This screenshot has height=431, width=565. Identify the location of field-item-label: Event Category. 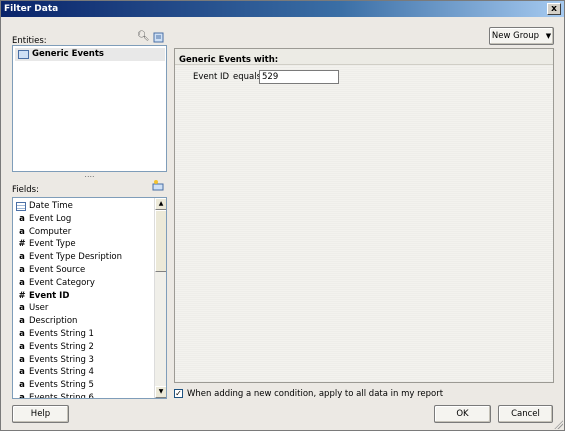
(62, 282).